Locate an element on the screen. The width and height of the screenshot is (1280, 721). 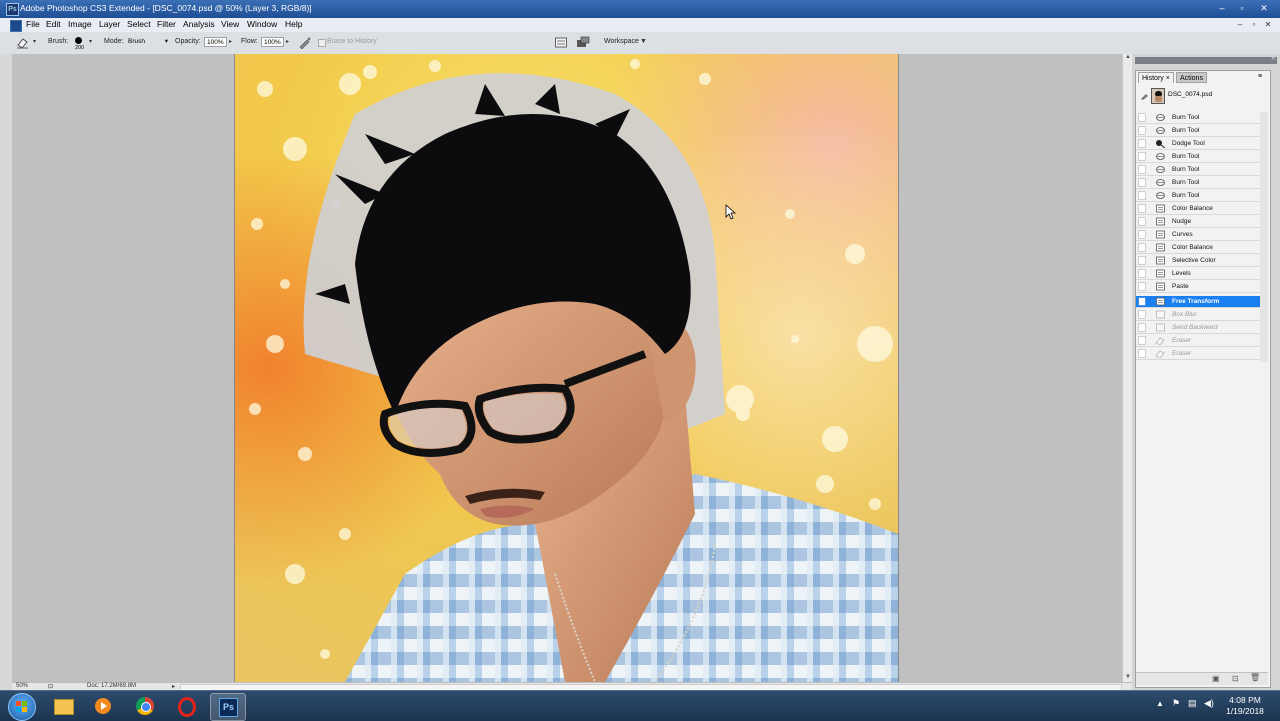
brush-preview-icon is located at coordinates (78, 40).